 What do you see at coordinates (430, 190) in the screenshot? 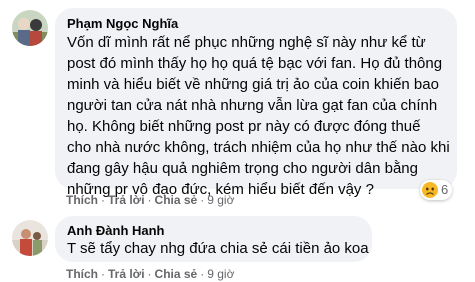
I see `sad-emoji-icon` at bounding box center [430, 190].